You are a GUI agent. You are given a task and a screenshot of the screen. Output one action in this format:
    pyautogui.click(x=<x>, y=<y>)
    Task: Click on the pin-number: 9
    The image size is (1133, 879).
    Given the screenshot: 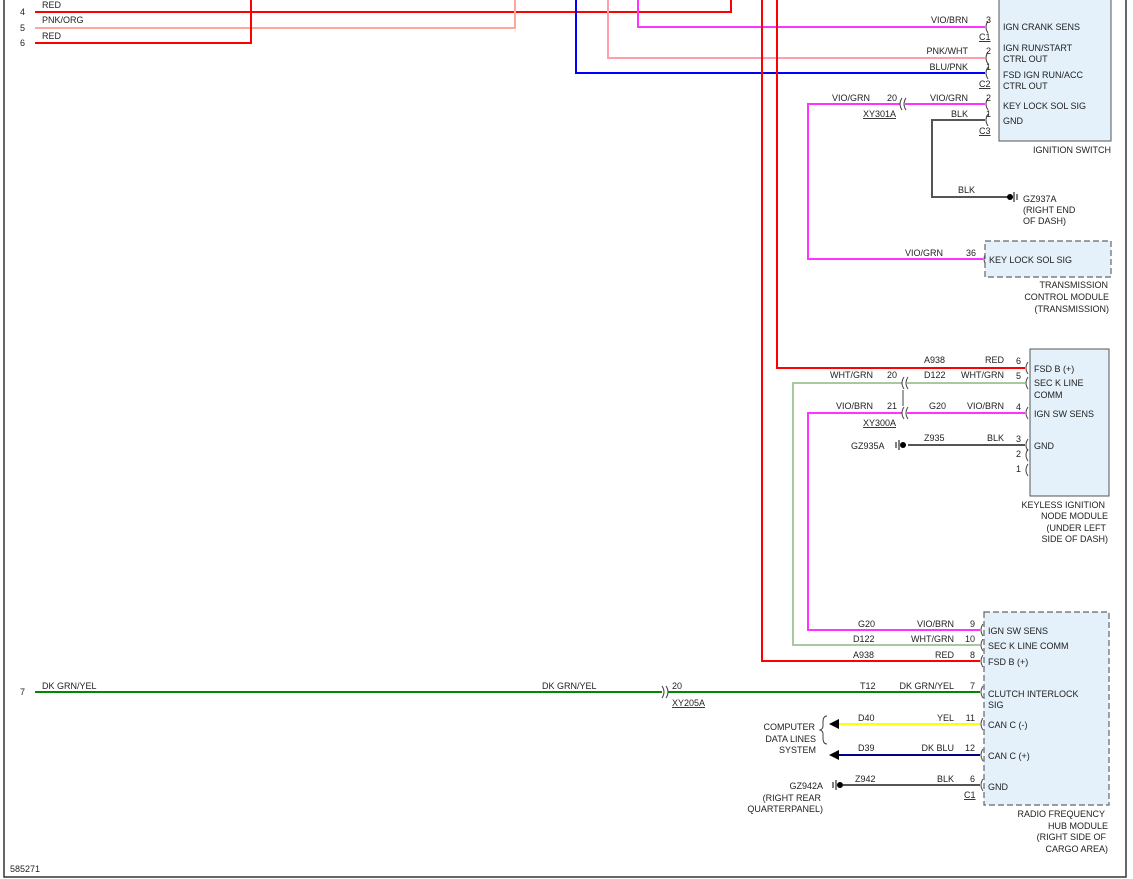 What is the action you would take?
    pyautogui.click(x=972, y=624)
    